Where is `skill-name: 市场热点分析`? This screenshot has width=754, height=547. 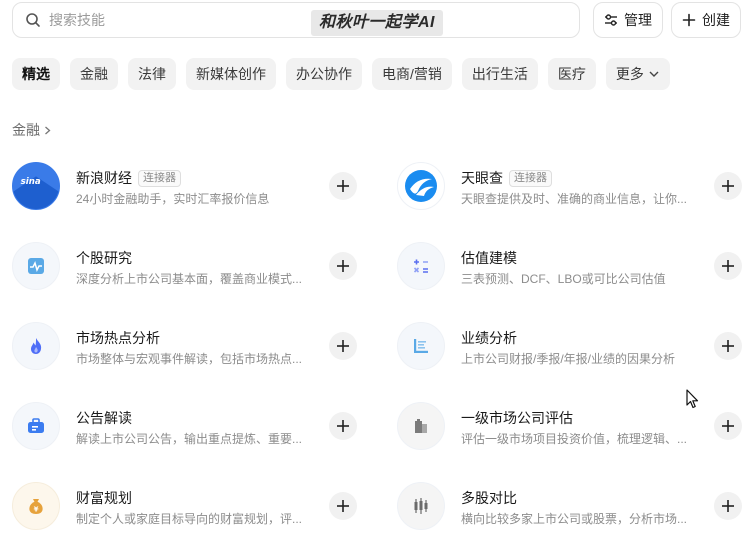
skill-name: 市场热点分析 is located at coordinates (118, 338).